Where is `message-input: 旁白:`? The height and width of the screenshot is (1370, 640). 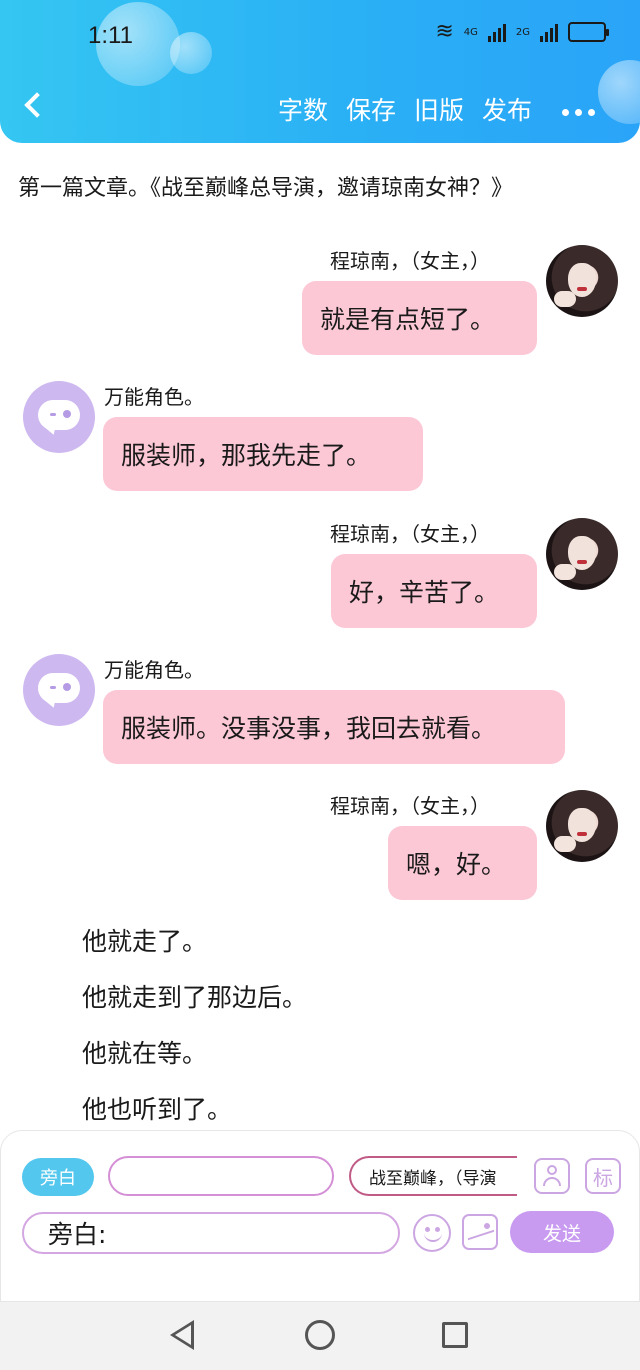 message-input: 旁白: is located at coordinates (211, 1233).